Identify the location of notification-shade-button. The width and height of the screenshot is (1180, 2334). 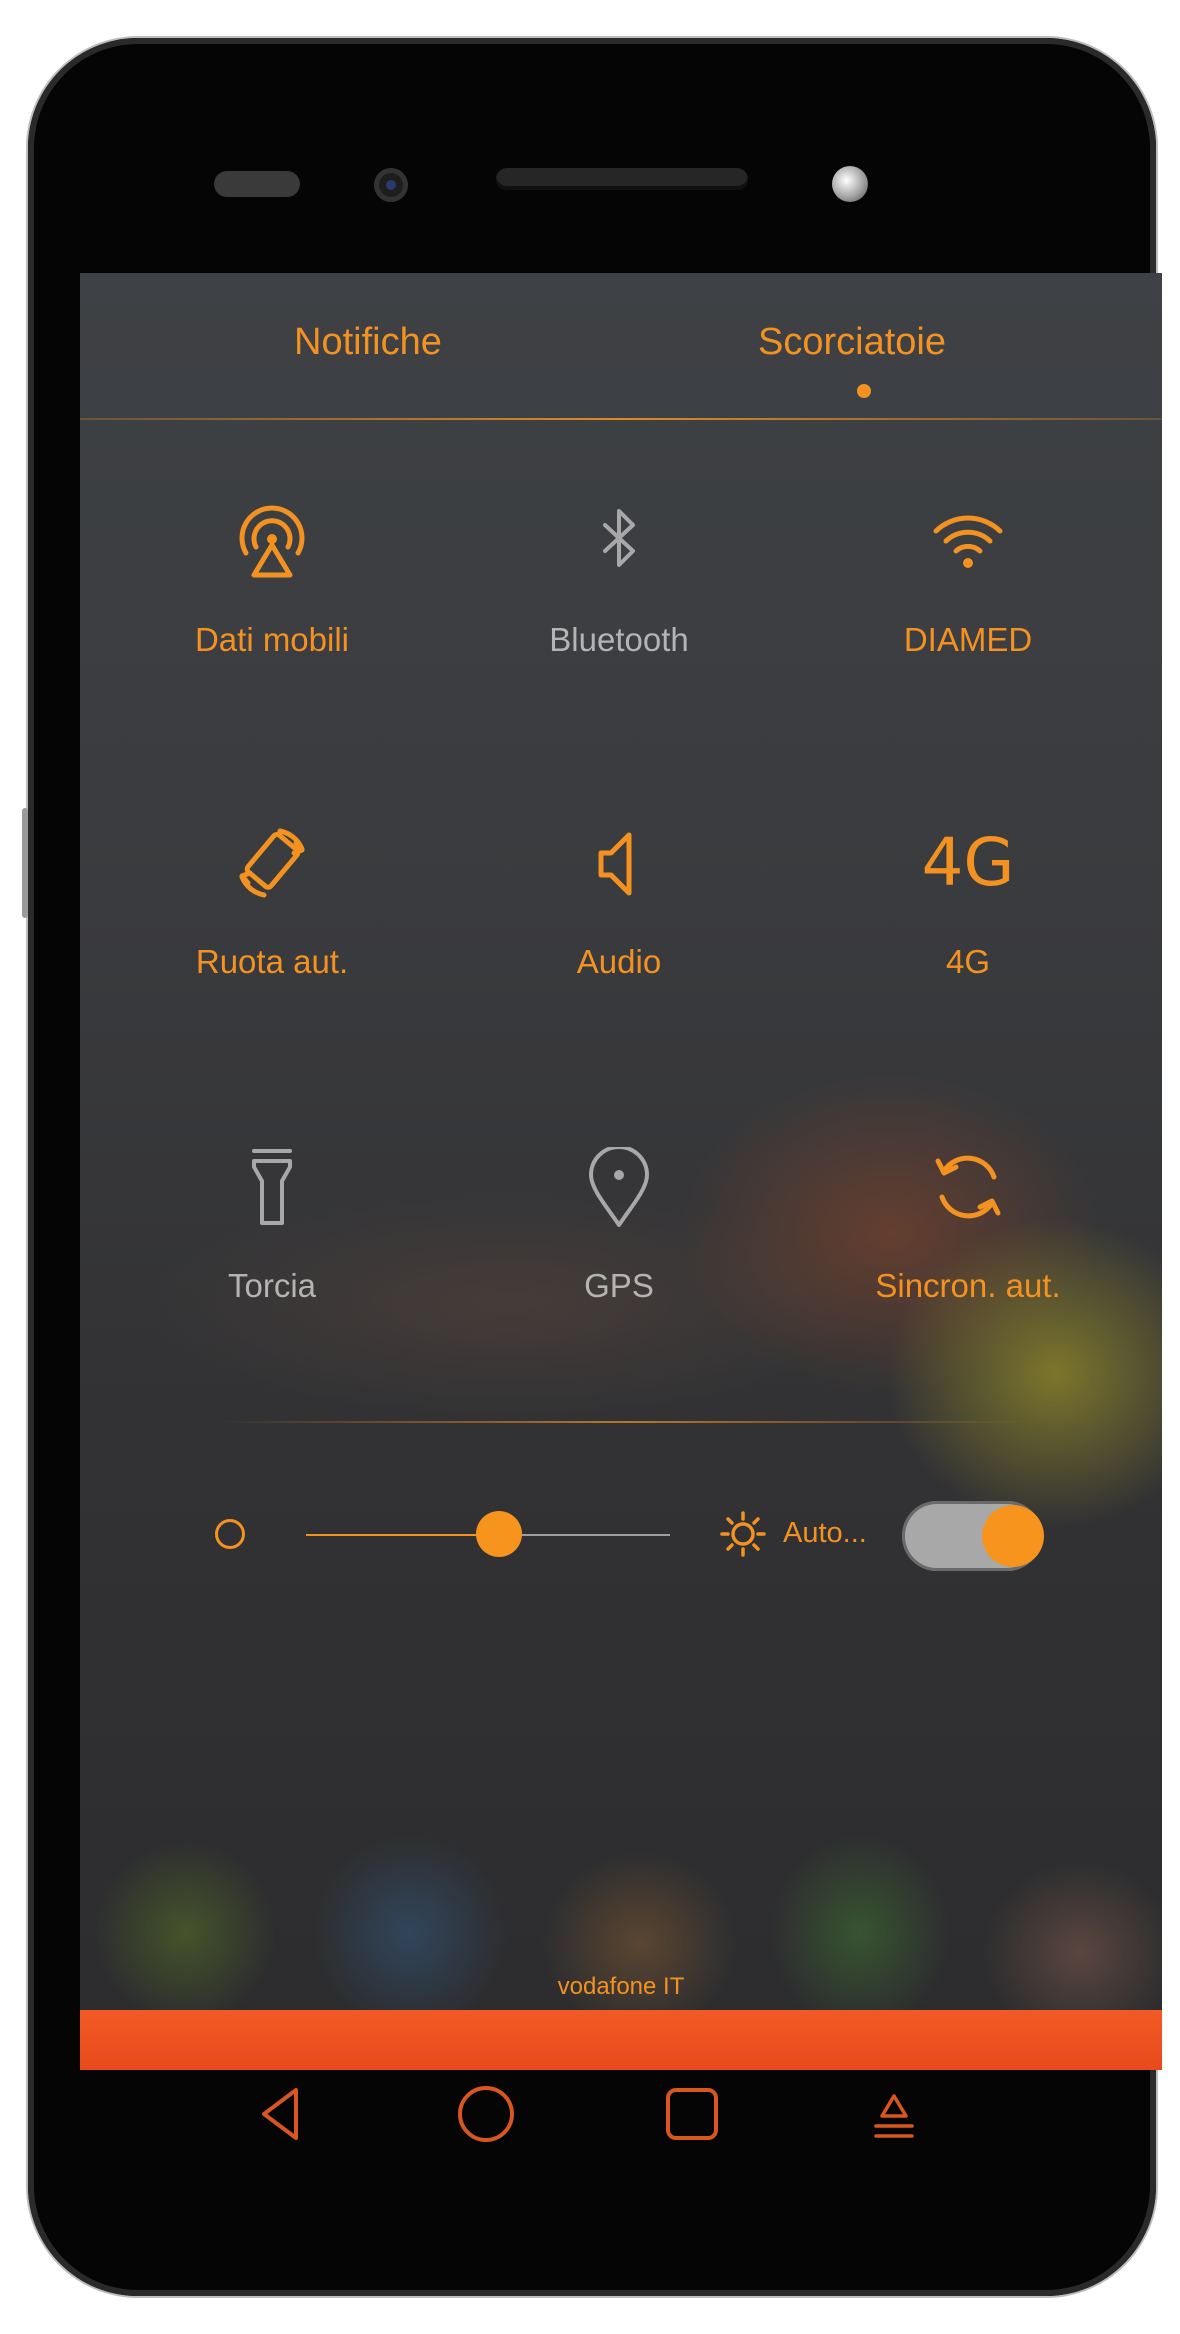
(894, 2114).